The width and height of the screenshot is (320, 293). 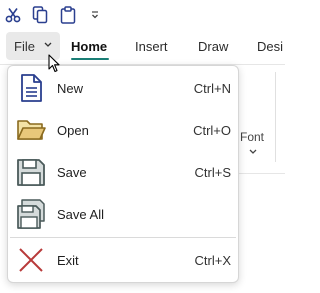 I want to click on menu-item-exit: Exit Ctrl+X, so click(x=123, y=260).